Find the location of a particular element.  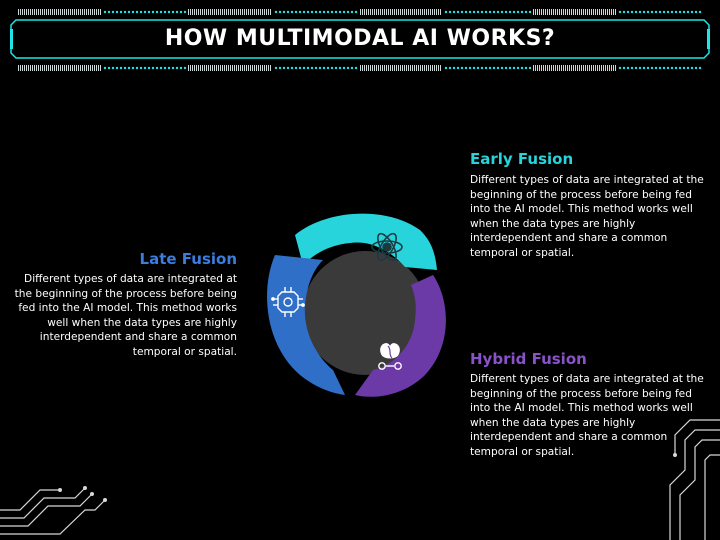

early-fusion-title: Early Fusion is located at coordinates (522, 159).